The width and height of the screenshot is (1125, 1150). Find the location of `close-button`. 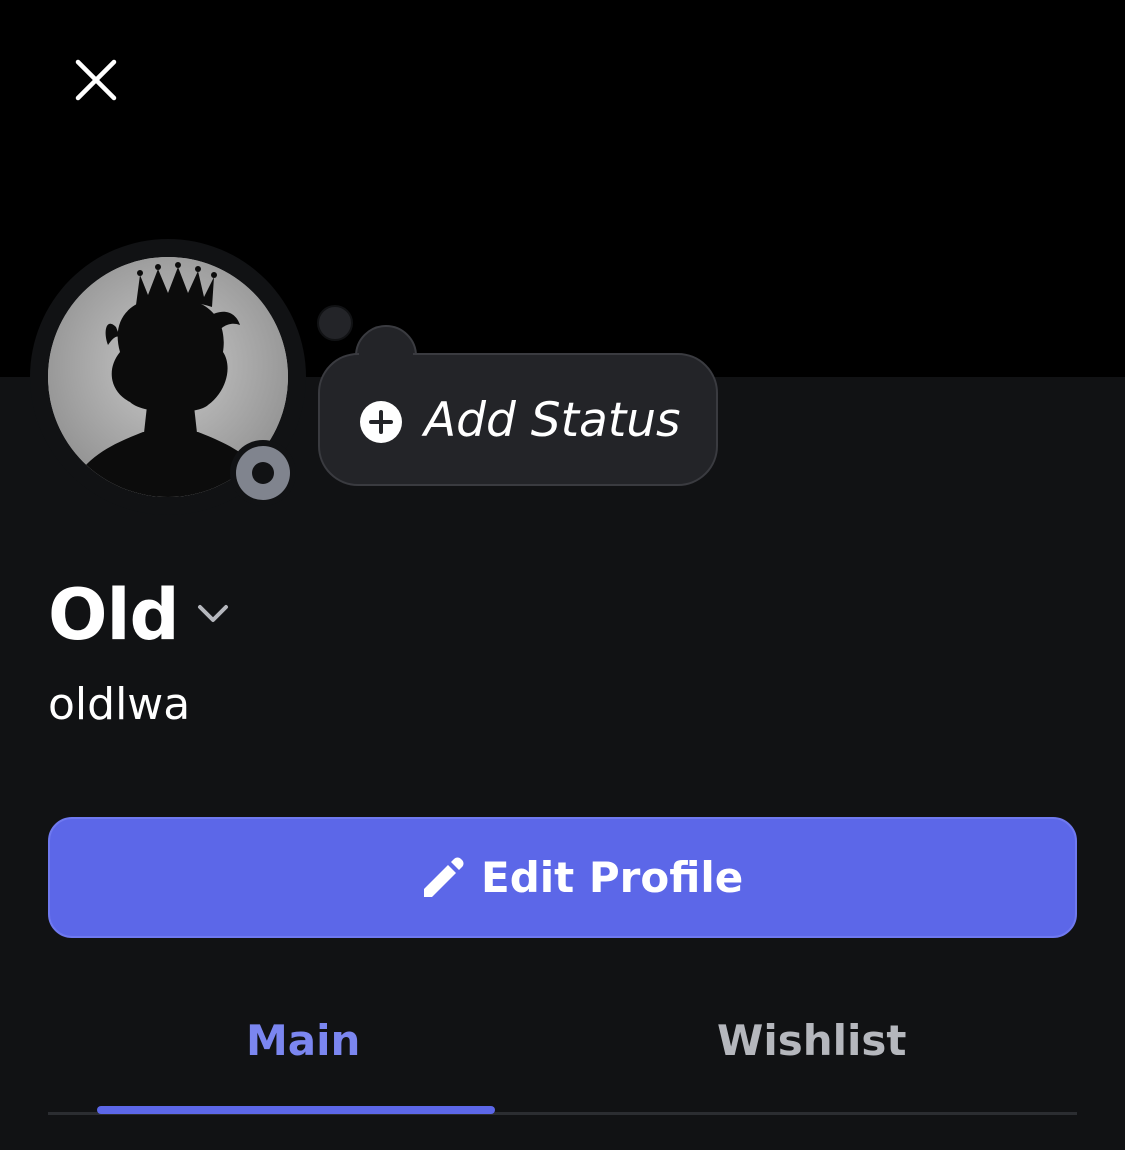

close-button is located at coordinates (96, 80).